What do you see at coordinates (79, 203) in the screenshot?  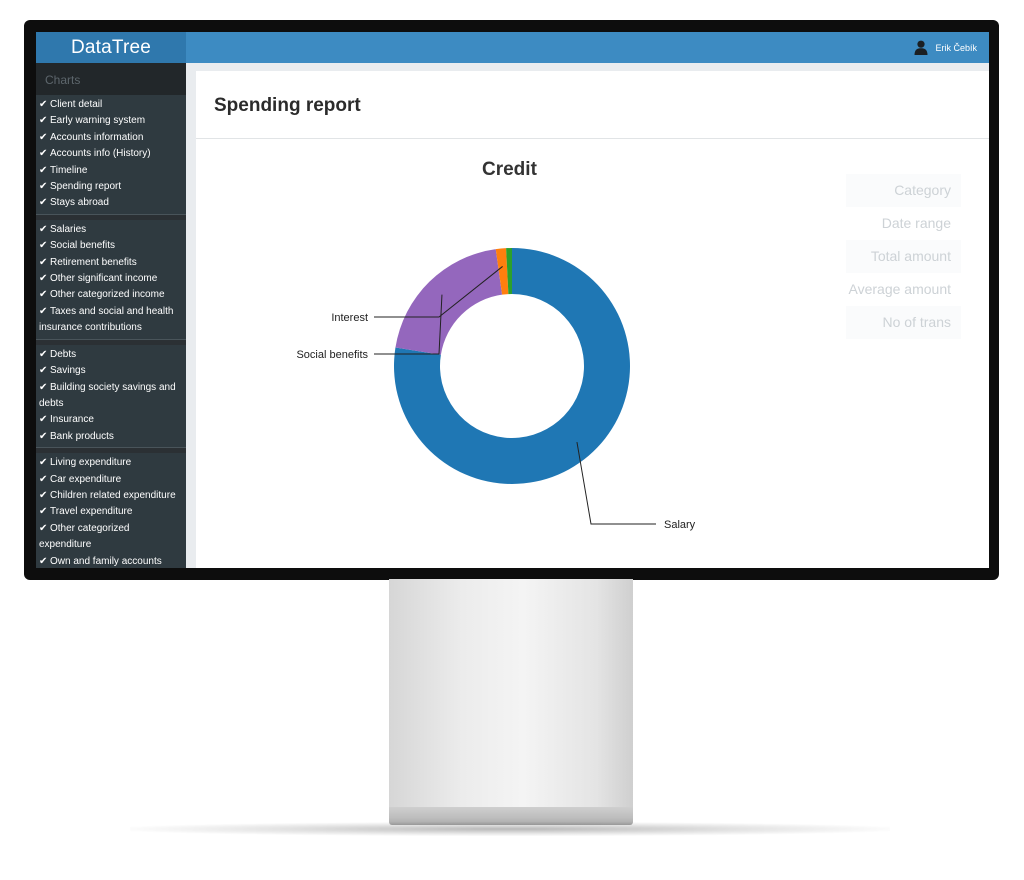 I see `sidebar-item-label: Stays abroad` at bounding box center [79, 203].